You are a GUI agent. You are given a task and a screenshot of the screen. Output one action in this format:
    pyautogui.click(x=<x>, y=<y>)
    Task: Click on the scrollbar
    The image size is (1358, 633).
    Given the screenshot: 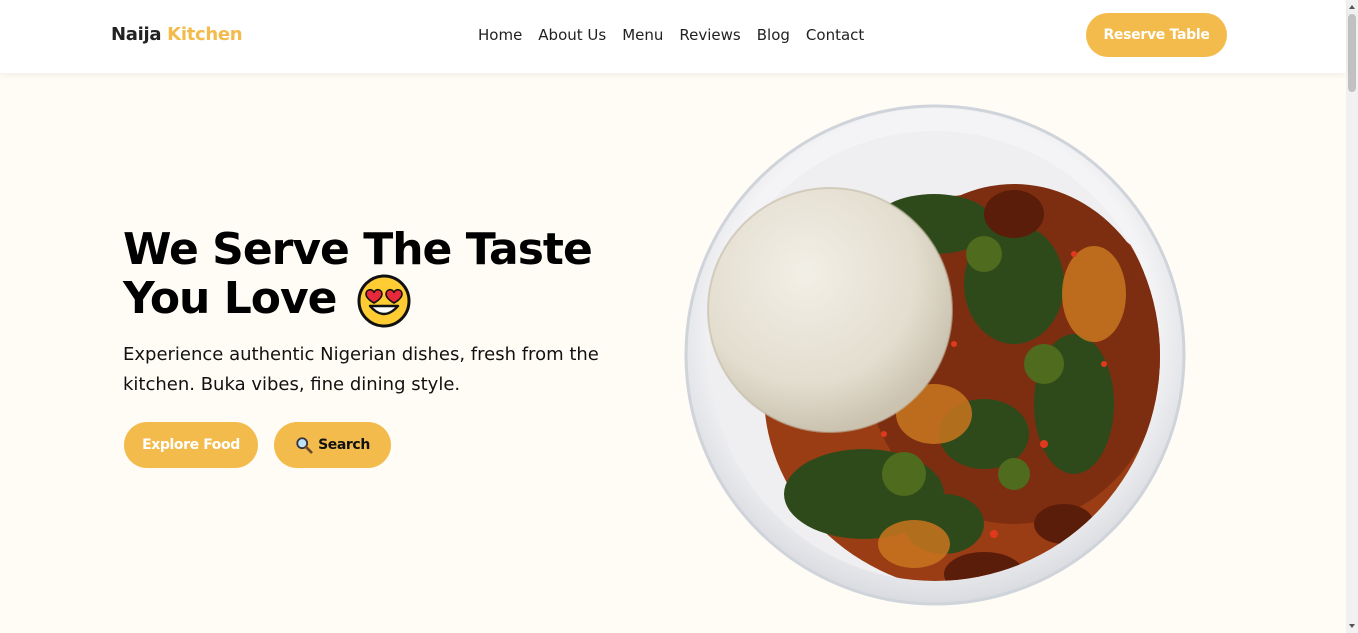 What is the action you would take?
    pyautogui.click(x=1352, y=316)
    